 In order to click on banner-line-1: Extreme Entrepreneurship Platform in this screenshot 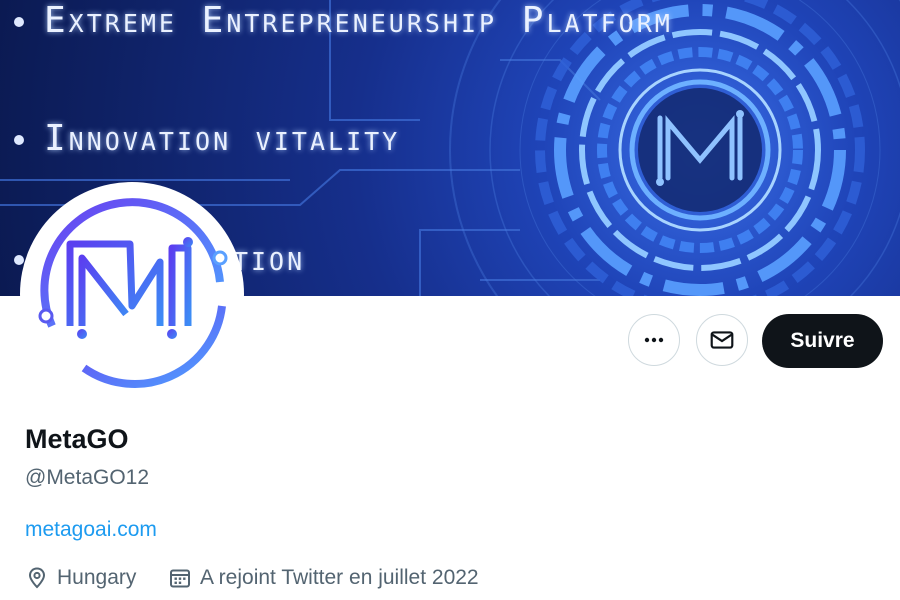, I will do `click(343, 20)`.